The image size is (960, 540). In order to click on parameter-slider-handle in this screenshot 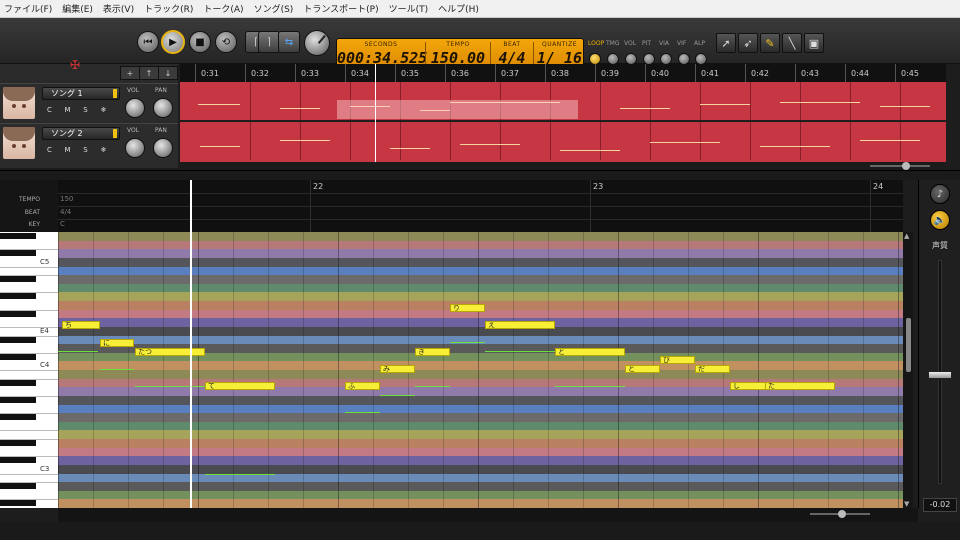, I will do `click(940, 375)`.